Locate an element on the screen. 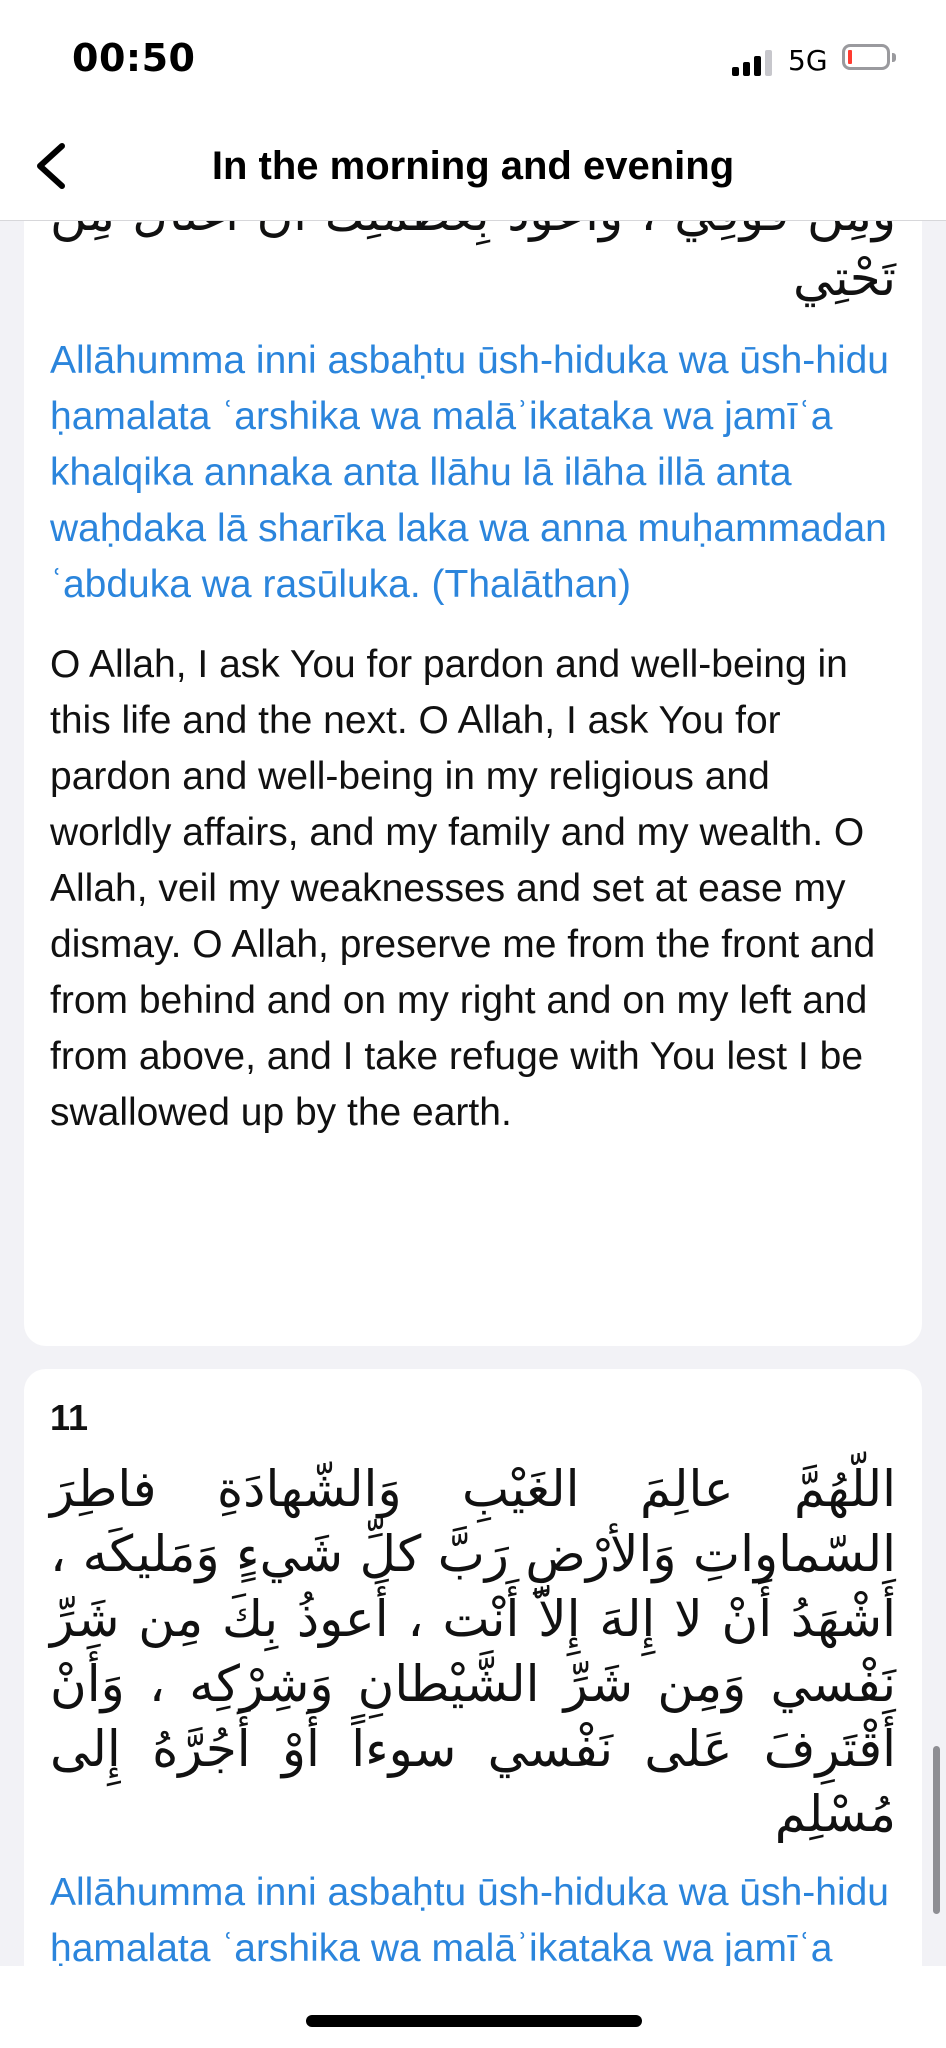 Image resolution: width=946 pixels, height=2048 pixels. navigation-bar: In the morning and evening is located at coordinates (473, 166).